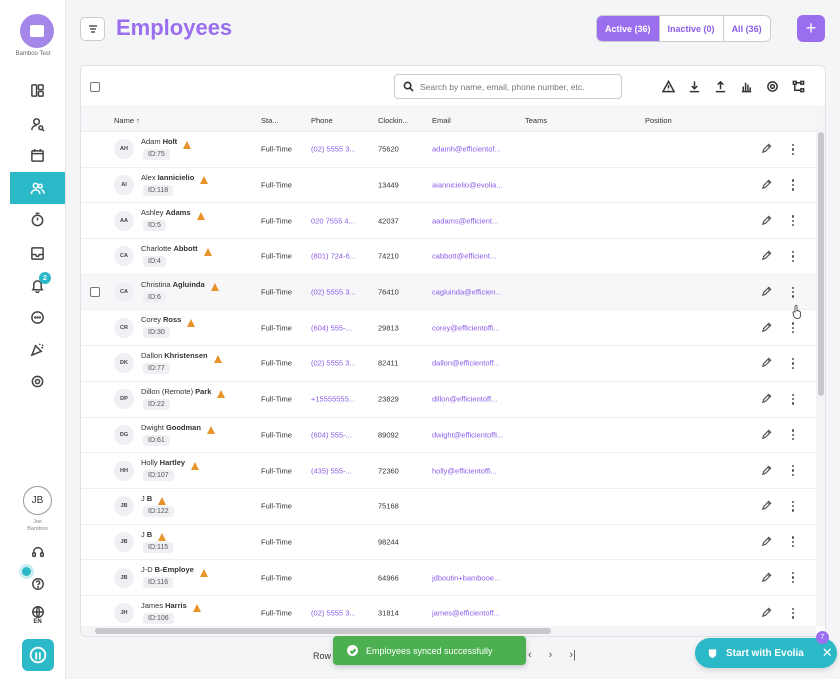 This screenshot has width=840, height=679. What do you see at coordinates (798, 86) in the screenshot?
I see `org-structure-button` at bounding box center [798, 86].